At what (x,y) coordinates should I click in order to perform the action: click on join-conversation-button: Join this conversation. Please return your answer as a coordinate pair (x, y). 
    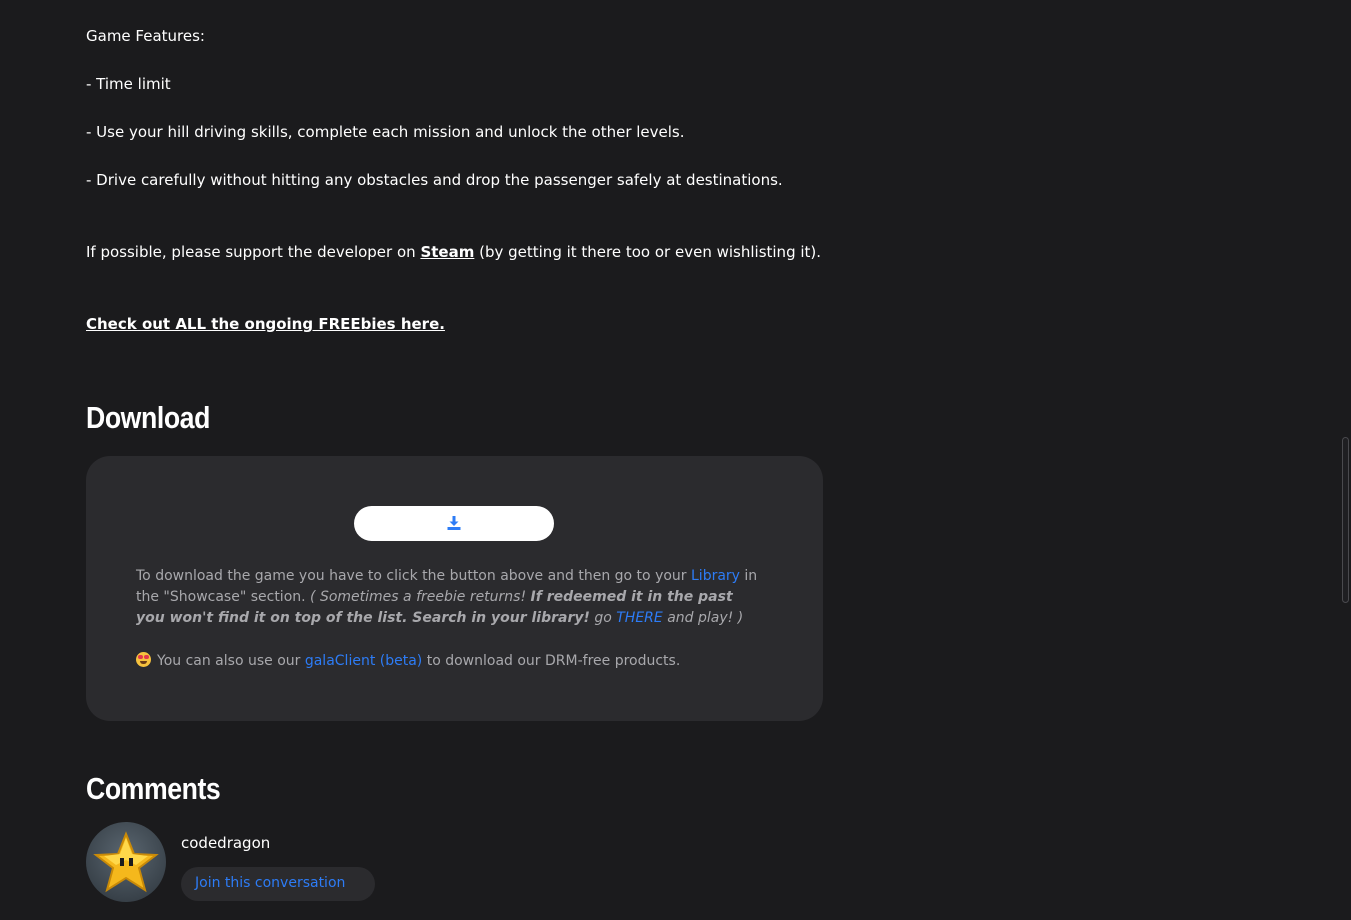
    Looking at the image, I should click on (278, 884).